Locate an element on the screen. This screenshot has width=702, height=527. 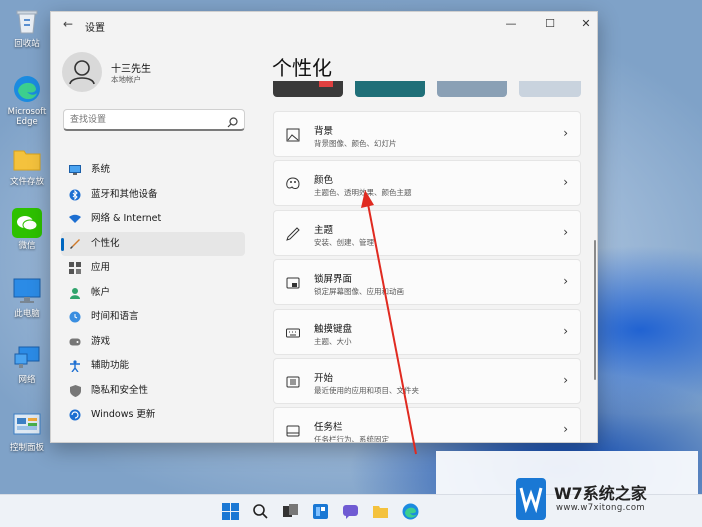
setting-card-background: 背景 背景图像、颜色、幻灯片 › is located at coordinates (427, 134).